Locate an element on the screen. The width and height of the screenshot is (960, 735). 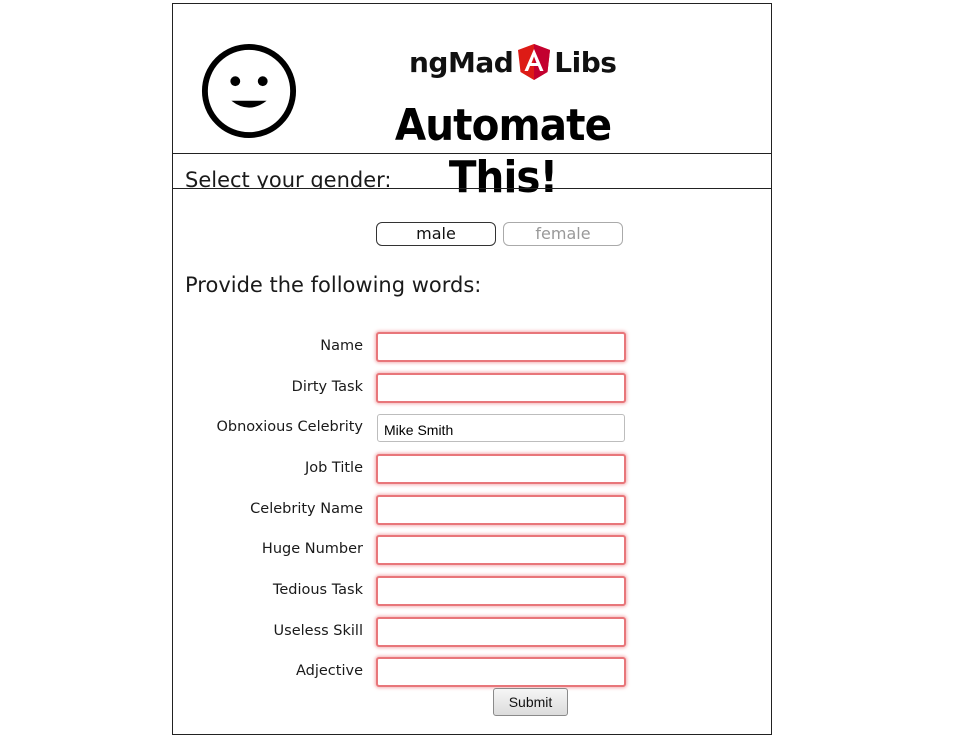
field-label-adjective: Adjective is located at coordinates (329, 671).